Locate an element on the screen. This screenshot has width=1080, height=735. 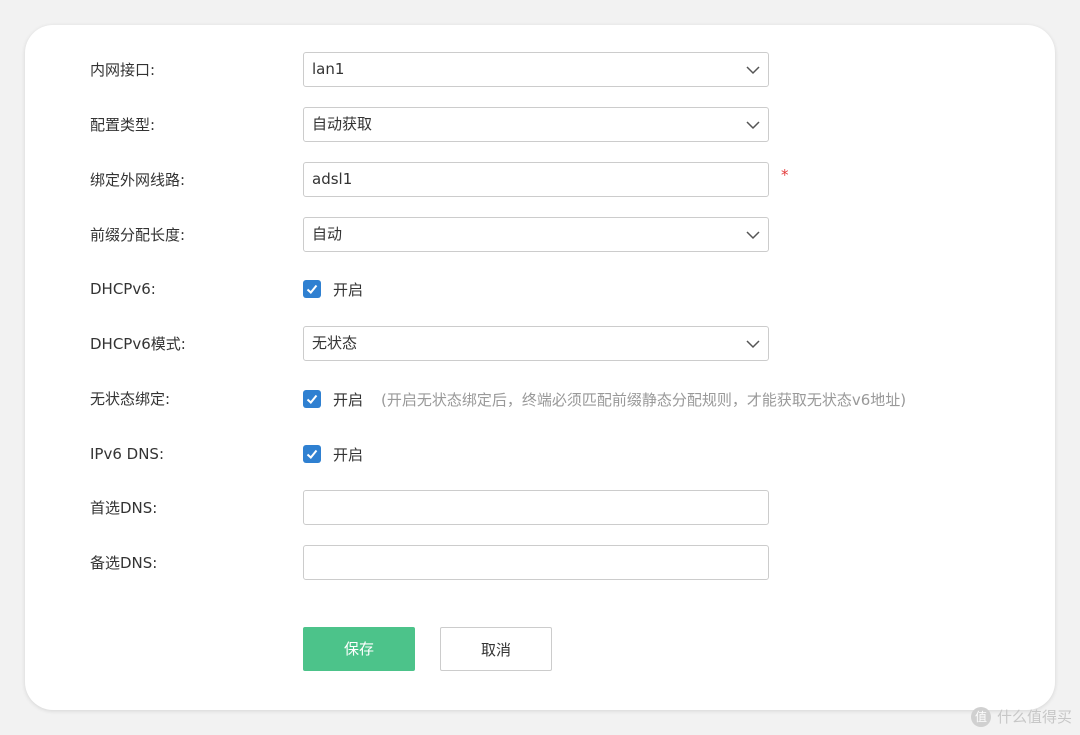
lan-interface-value: lan1 is located at coordinates (328, 69).